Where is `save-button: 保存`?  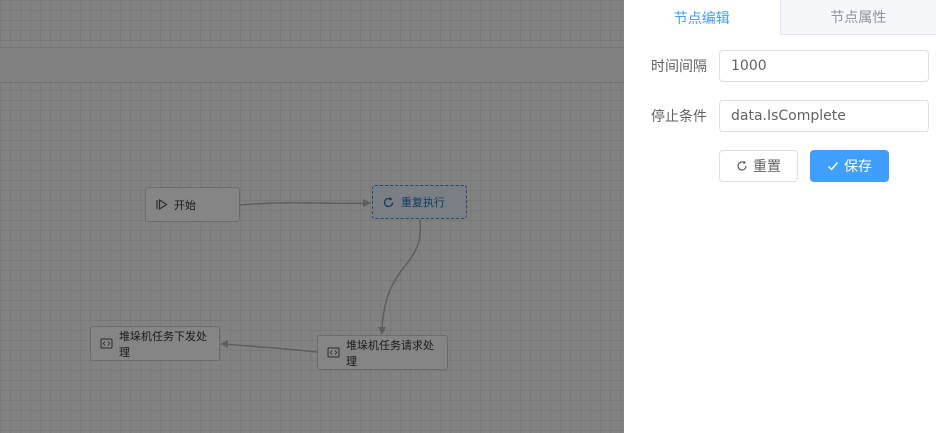 save-button: 保存 is located at coordinates (849, 166).